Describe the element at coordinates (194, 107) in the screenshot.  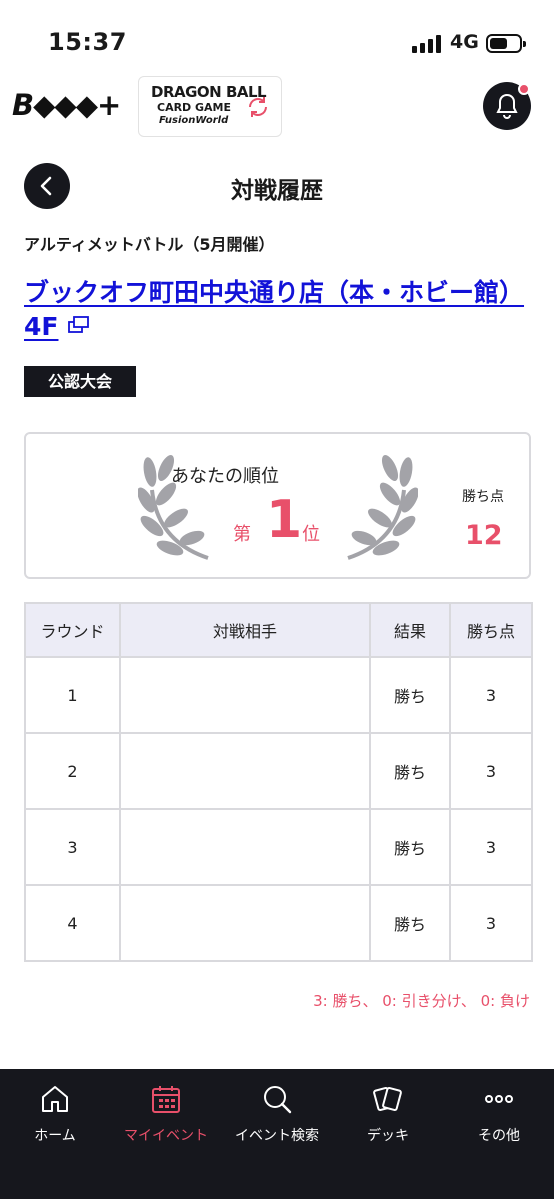
I see `game-logo-line2: CARD GAME` at that location.